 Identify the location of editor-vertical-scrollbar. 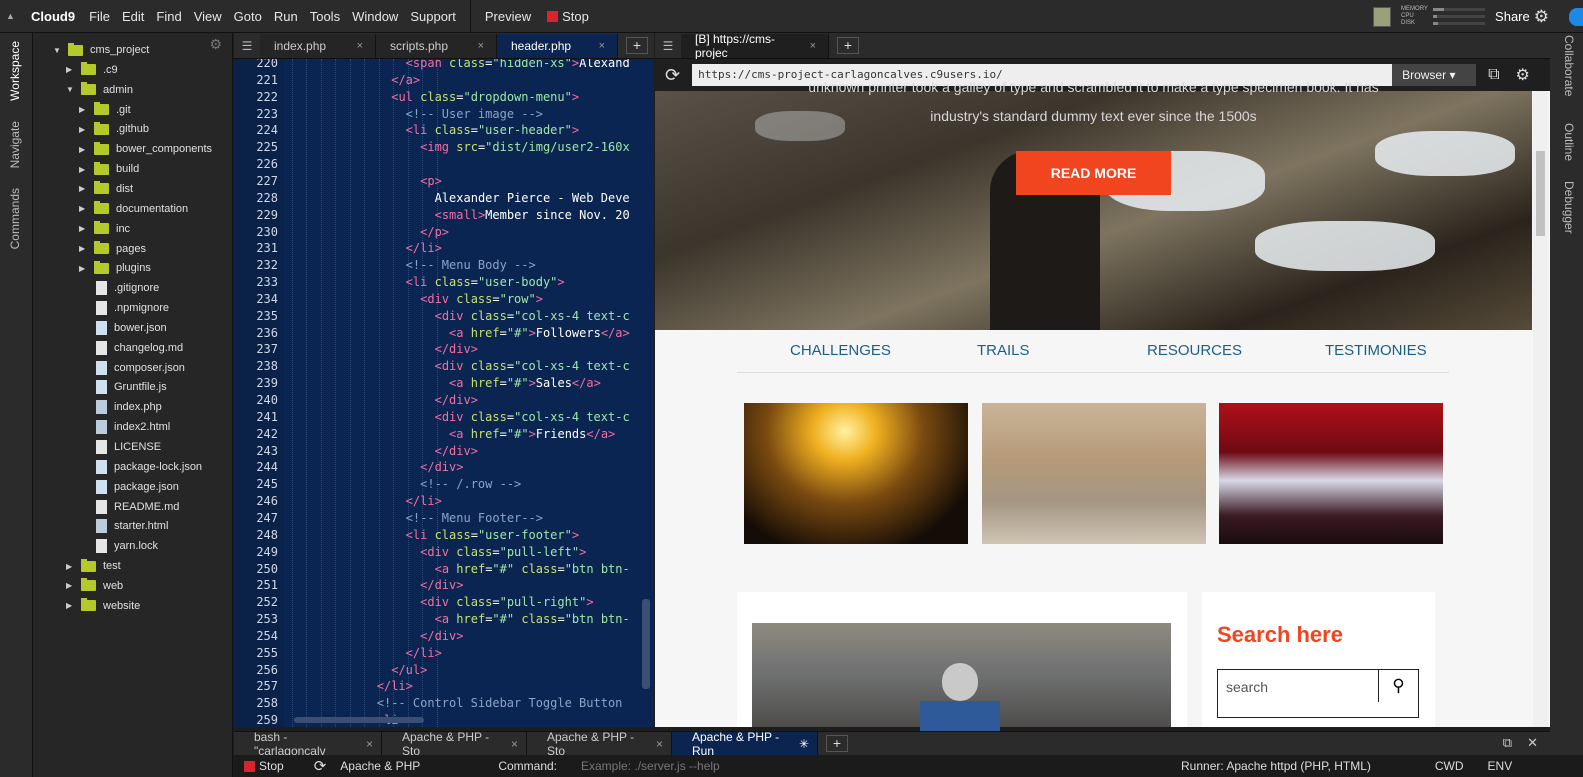
(646, 644).